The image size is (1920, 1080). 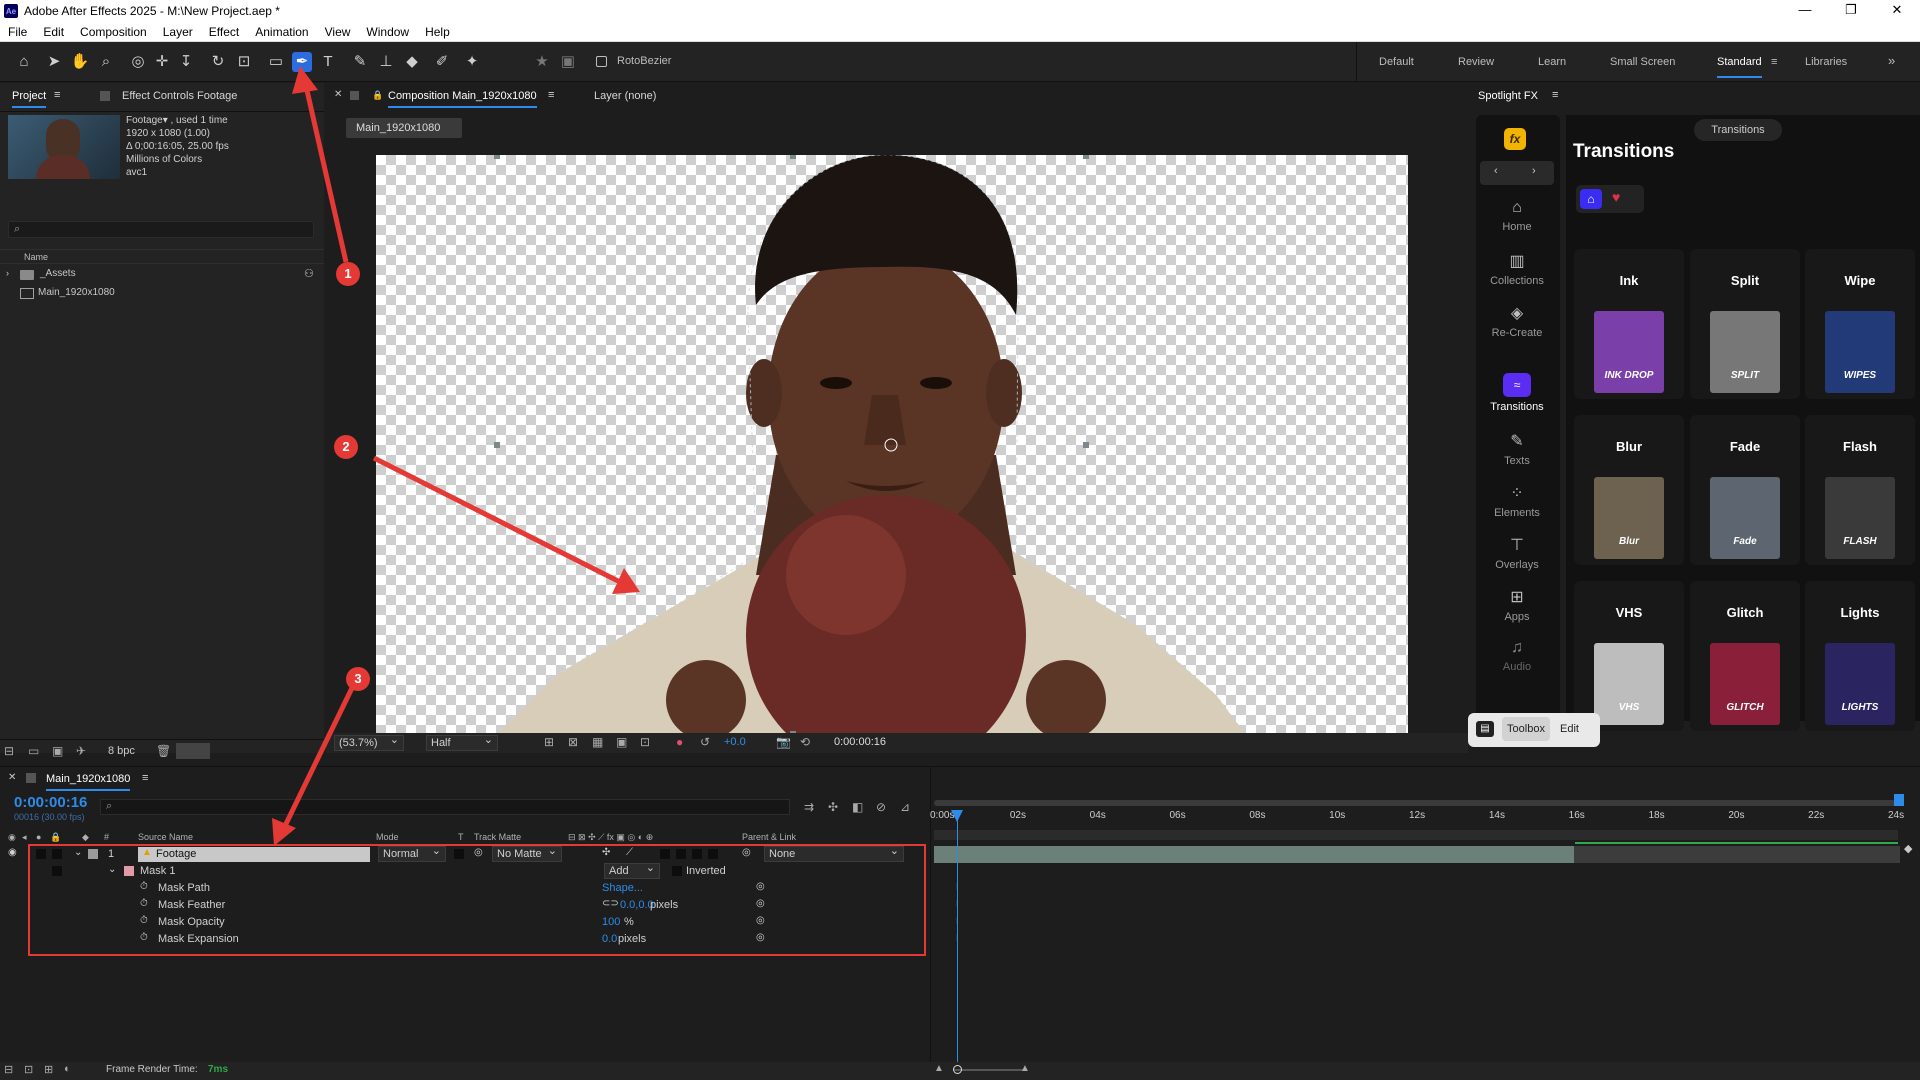 What do you see at coordinates (284, 832) in the screenshot?
I see `arrow-3-head` at bounding box center [284, 832].